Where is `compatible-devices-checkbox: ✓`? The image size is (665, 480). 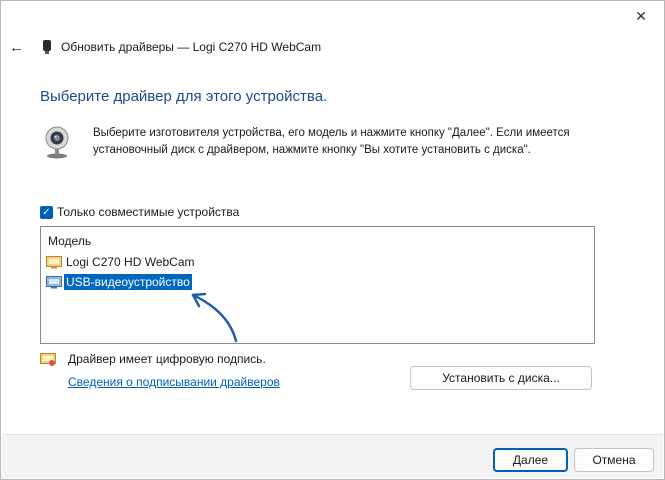
compatible-devices-checkbox: ✓ is located at coordinates (46, 212).